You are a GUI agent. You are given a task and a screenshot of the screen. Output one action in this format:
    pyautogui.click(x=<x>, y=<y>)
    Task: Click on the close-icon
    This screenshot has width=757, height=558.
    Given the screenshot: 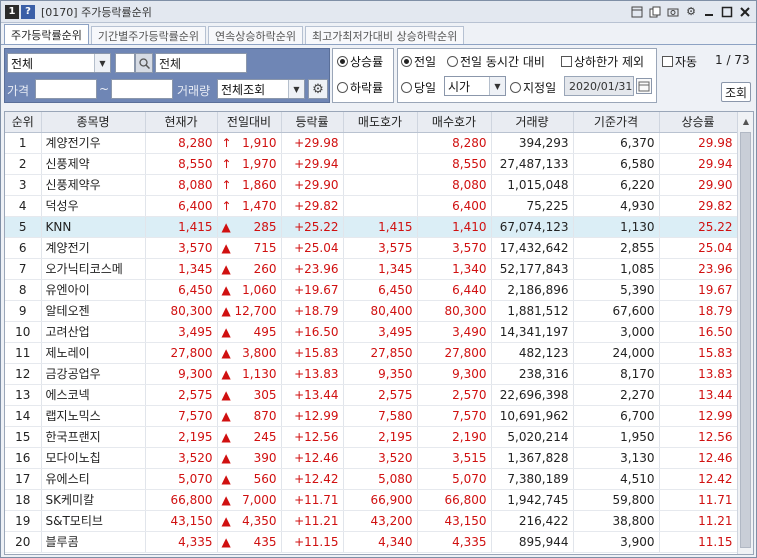 What is the action you would take?
    pyautogui.click(x=745, y=12)
    